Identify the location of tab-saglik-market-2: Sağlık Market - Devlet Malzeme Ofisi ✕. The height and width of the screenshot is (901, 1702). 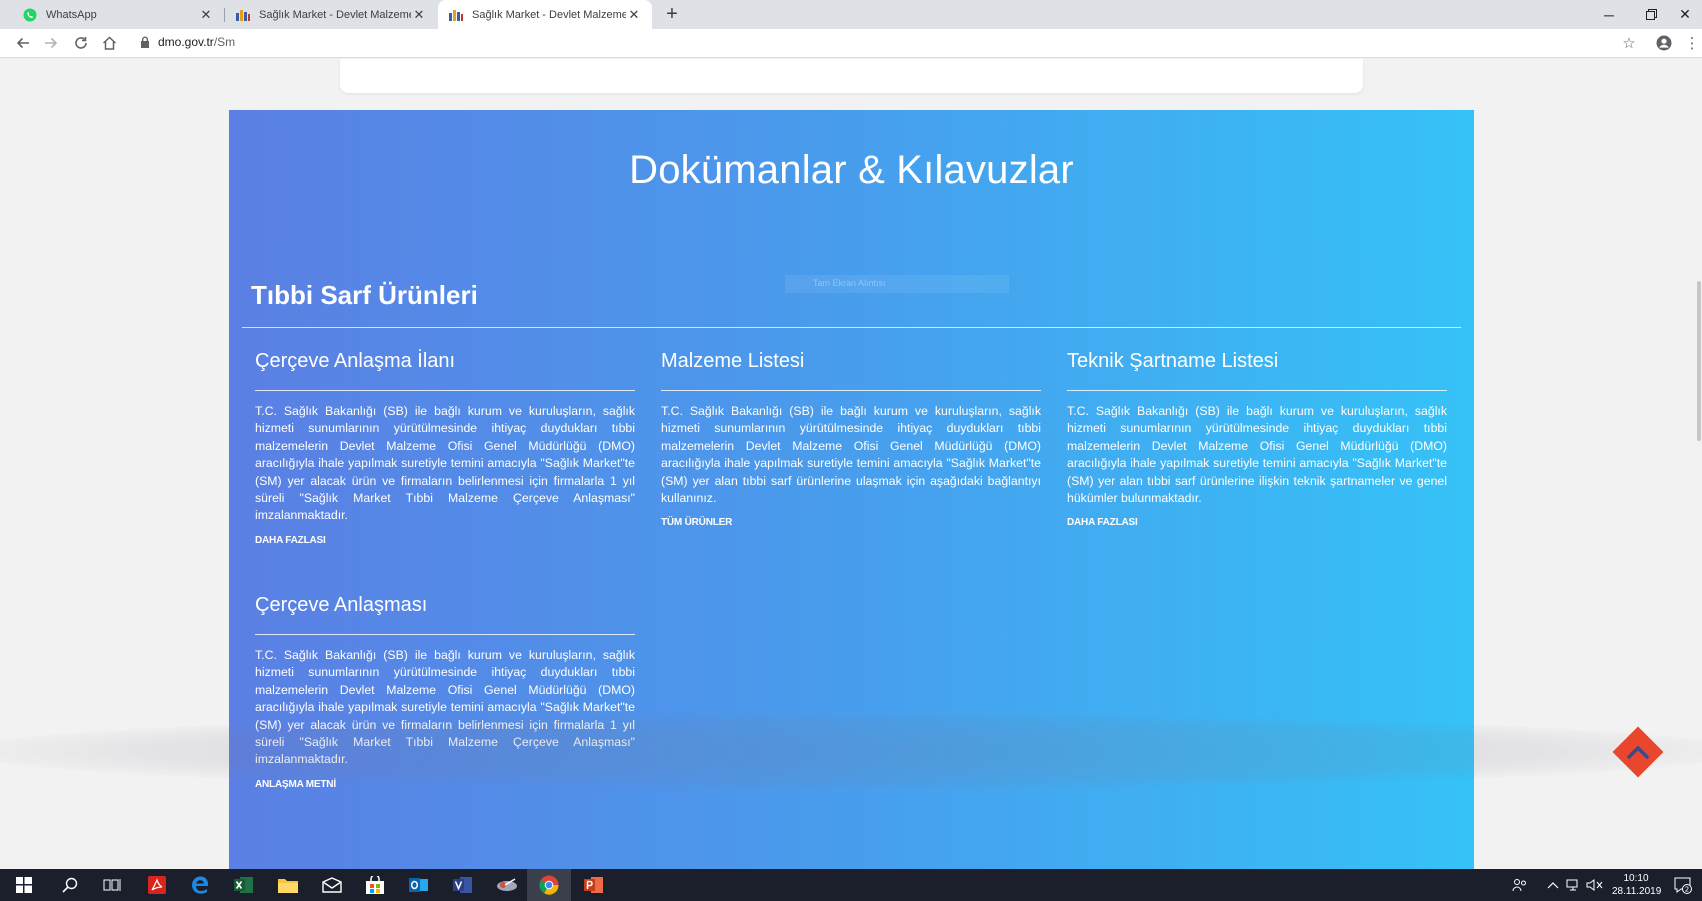
(545, 14).